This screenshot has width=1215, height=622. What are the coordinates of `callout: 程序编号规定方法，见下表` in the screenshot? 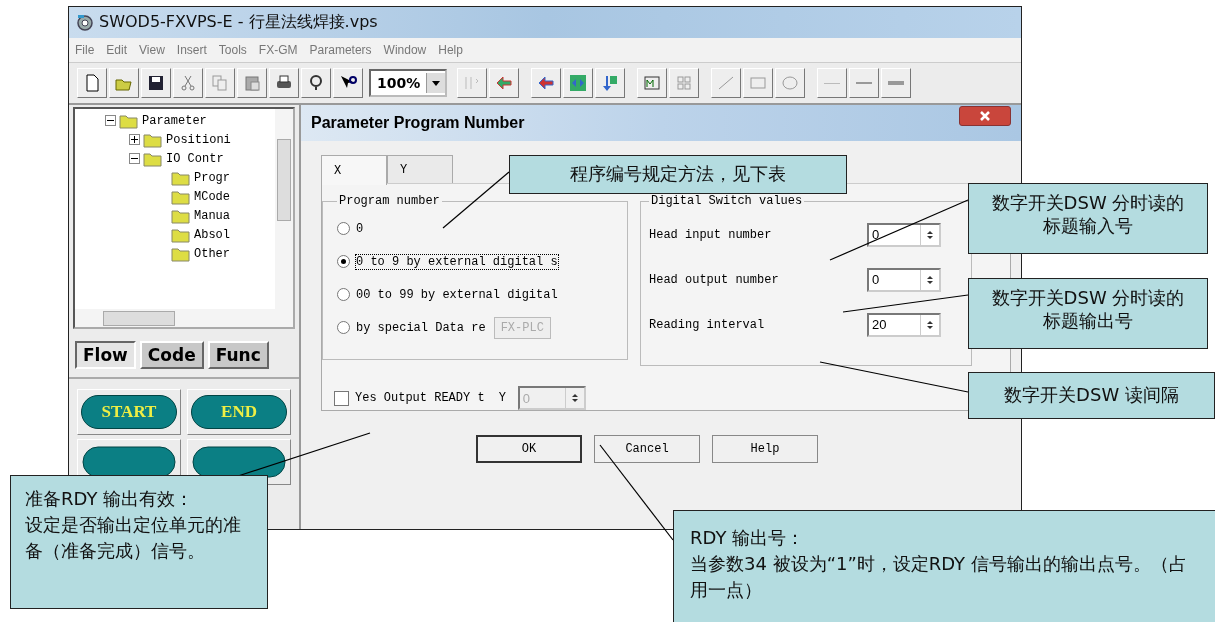 It's located at (678, 174).